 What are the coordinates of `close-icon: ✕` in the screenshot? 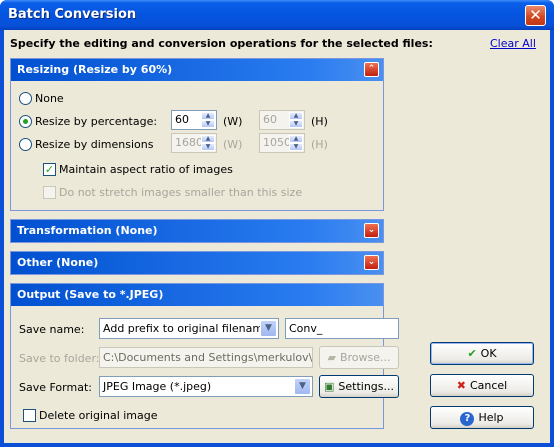 It's located at (535, 15).